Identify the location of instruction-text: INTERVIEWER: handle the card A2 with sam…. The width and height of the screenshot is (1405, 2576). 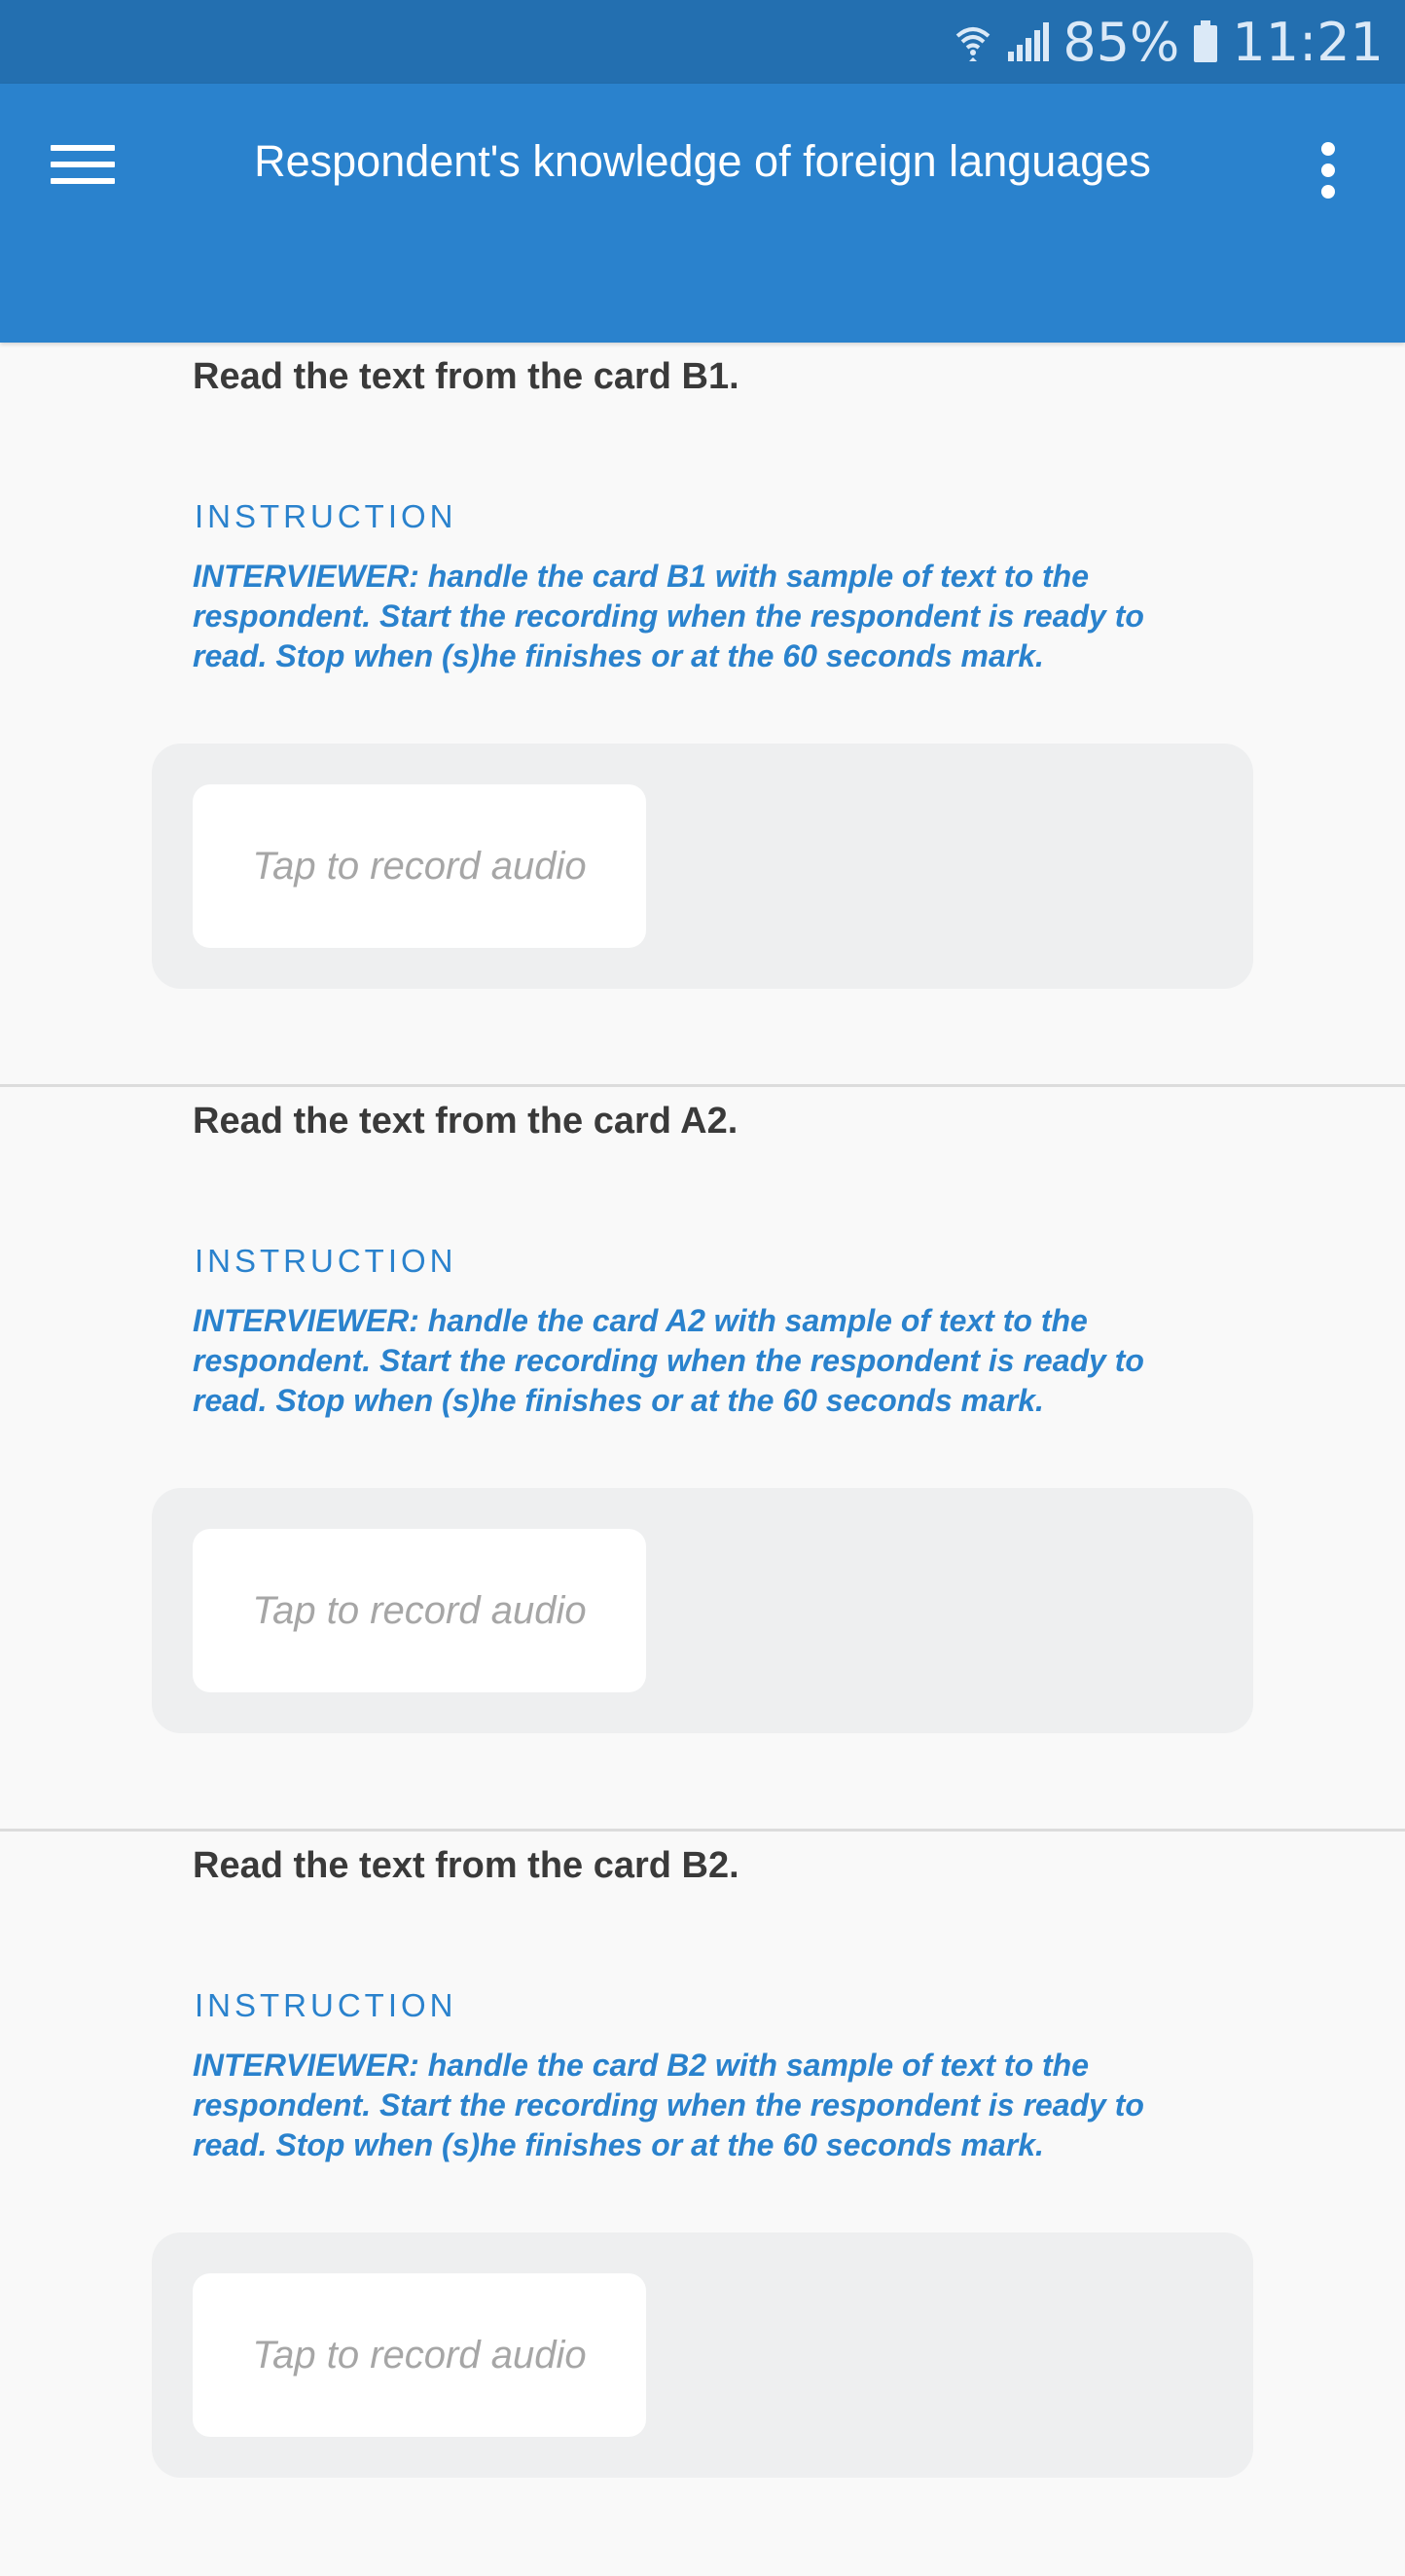
(668, 1360).